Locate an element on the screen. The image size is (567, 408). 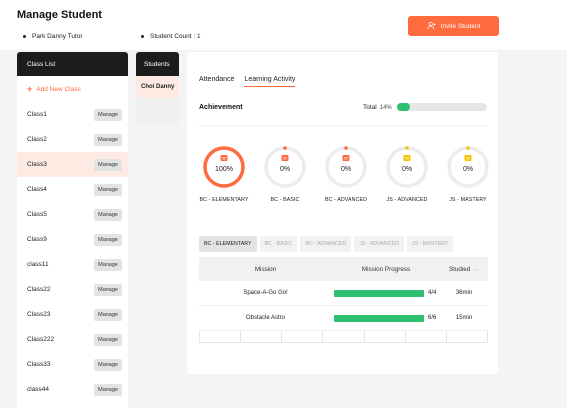
circle-label: BC - ADVANCED is located at coordinates (346, 200).